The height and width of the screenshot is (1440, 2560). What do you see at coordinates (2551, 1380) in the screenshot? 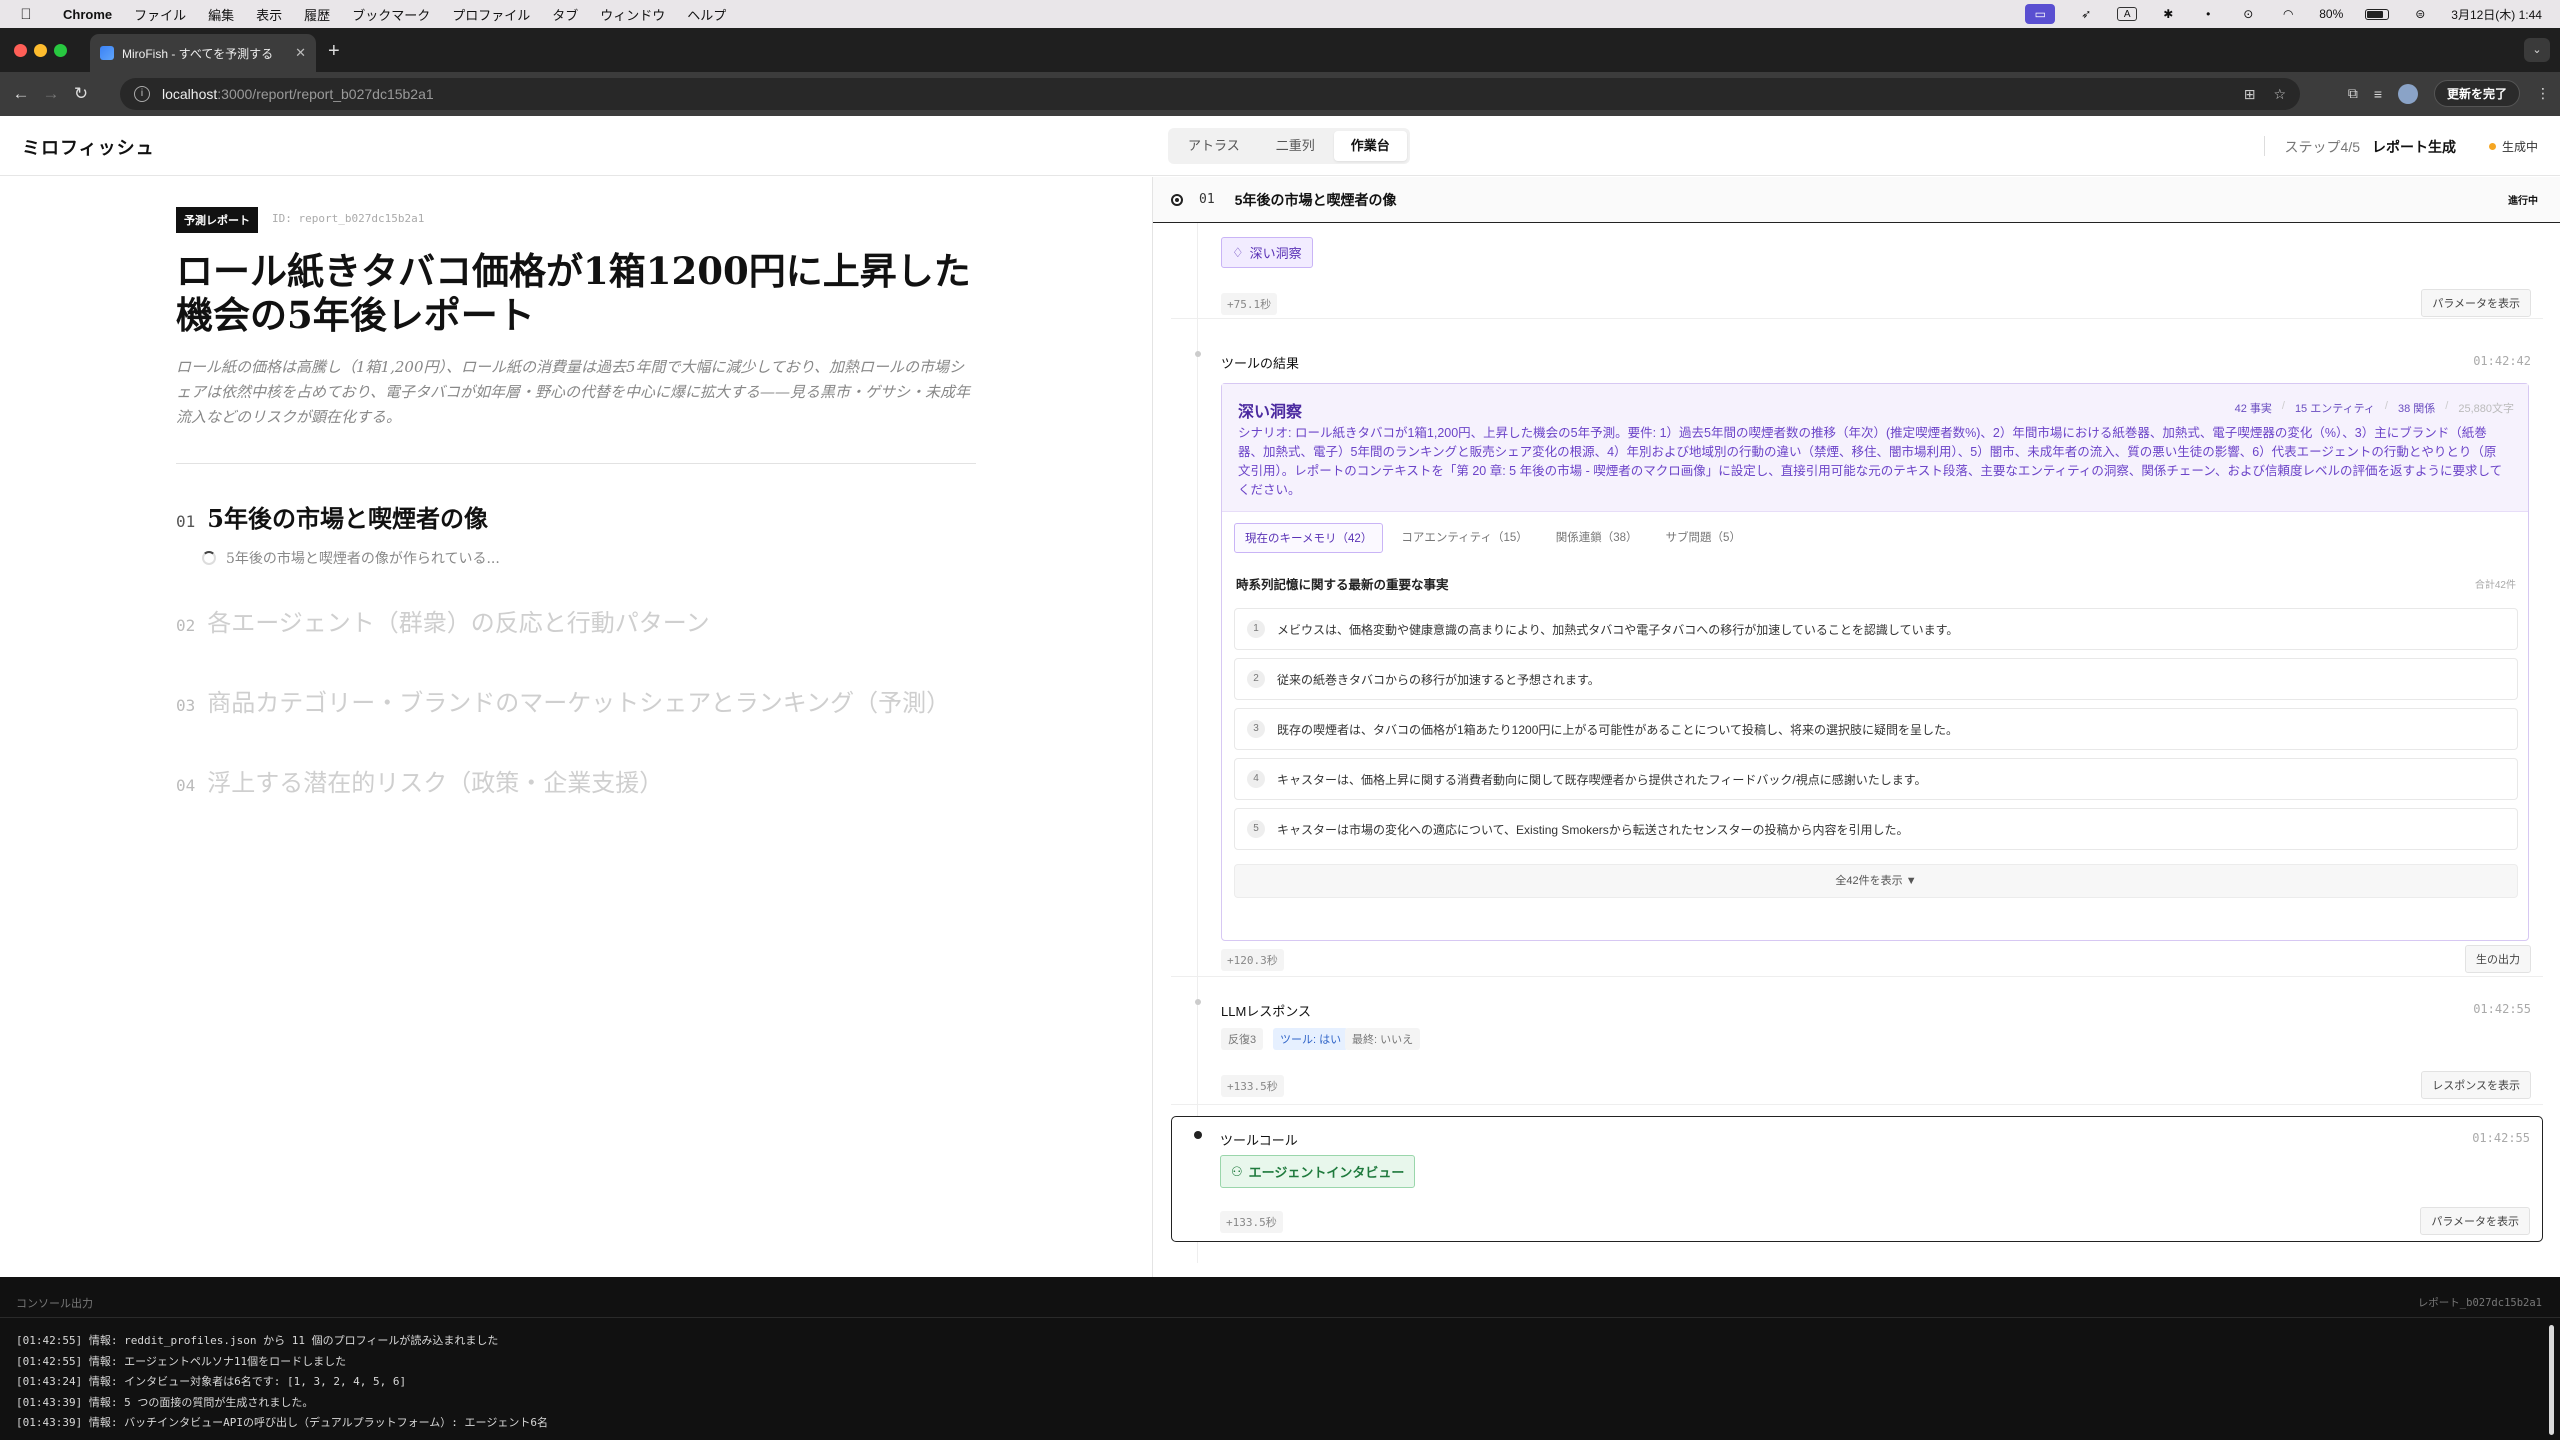
I see `console-scrollbar` at bounding box center [2551, 1380].